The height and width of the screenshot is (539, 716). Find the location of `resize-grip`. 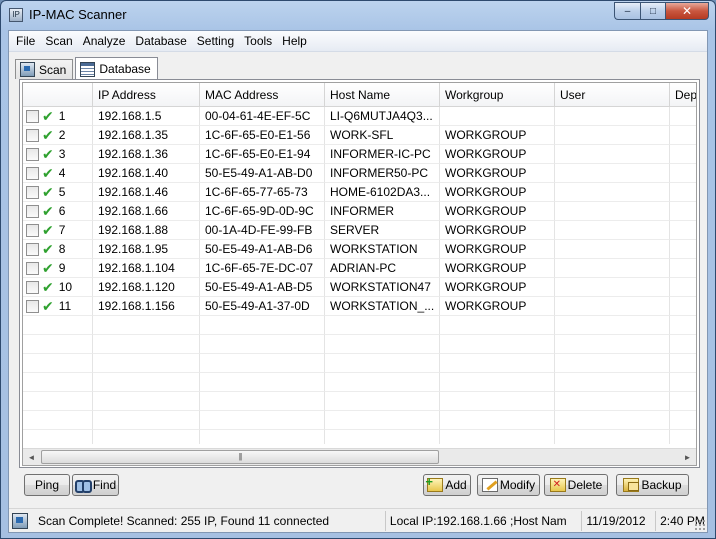

resize-grip is located at coordinates (700, 525).